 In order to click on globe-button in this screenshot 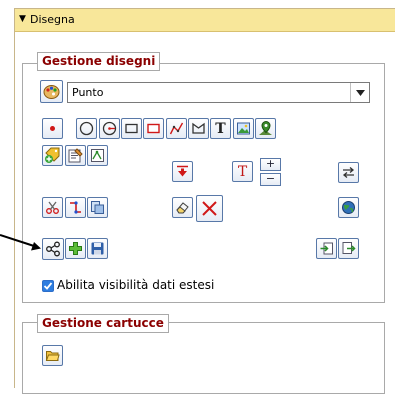, I will do `click(348, 207)`.